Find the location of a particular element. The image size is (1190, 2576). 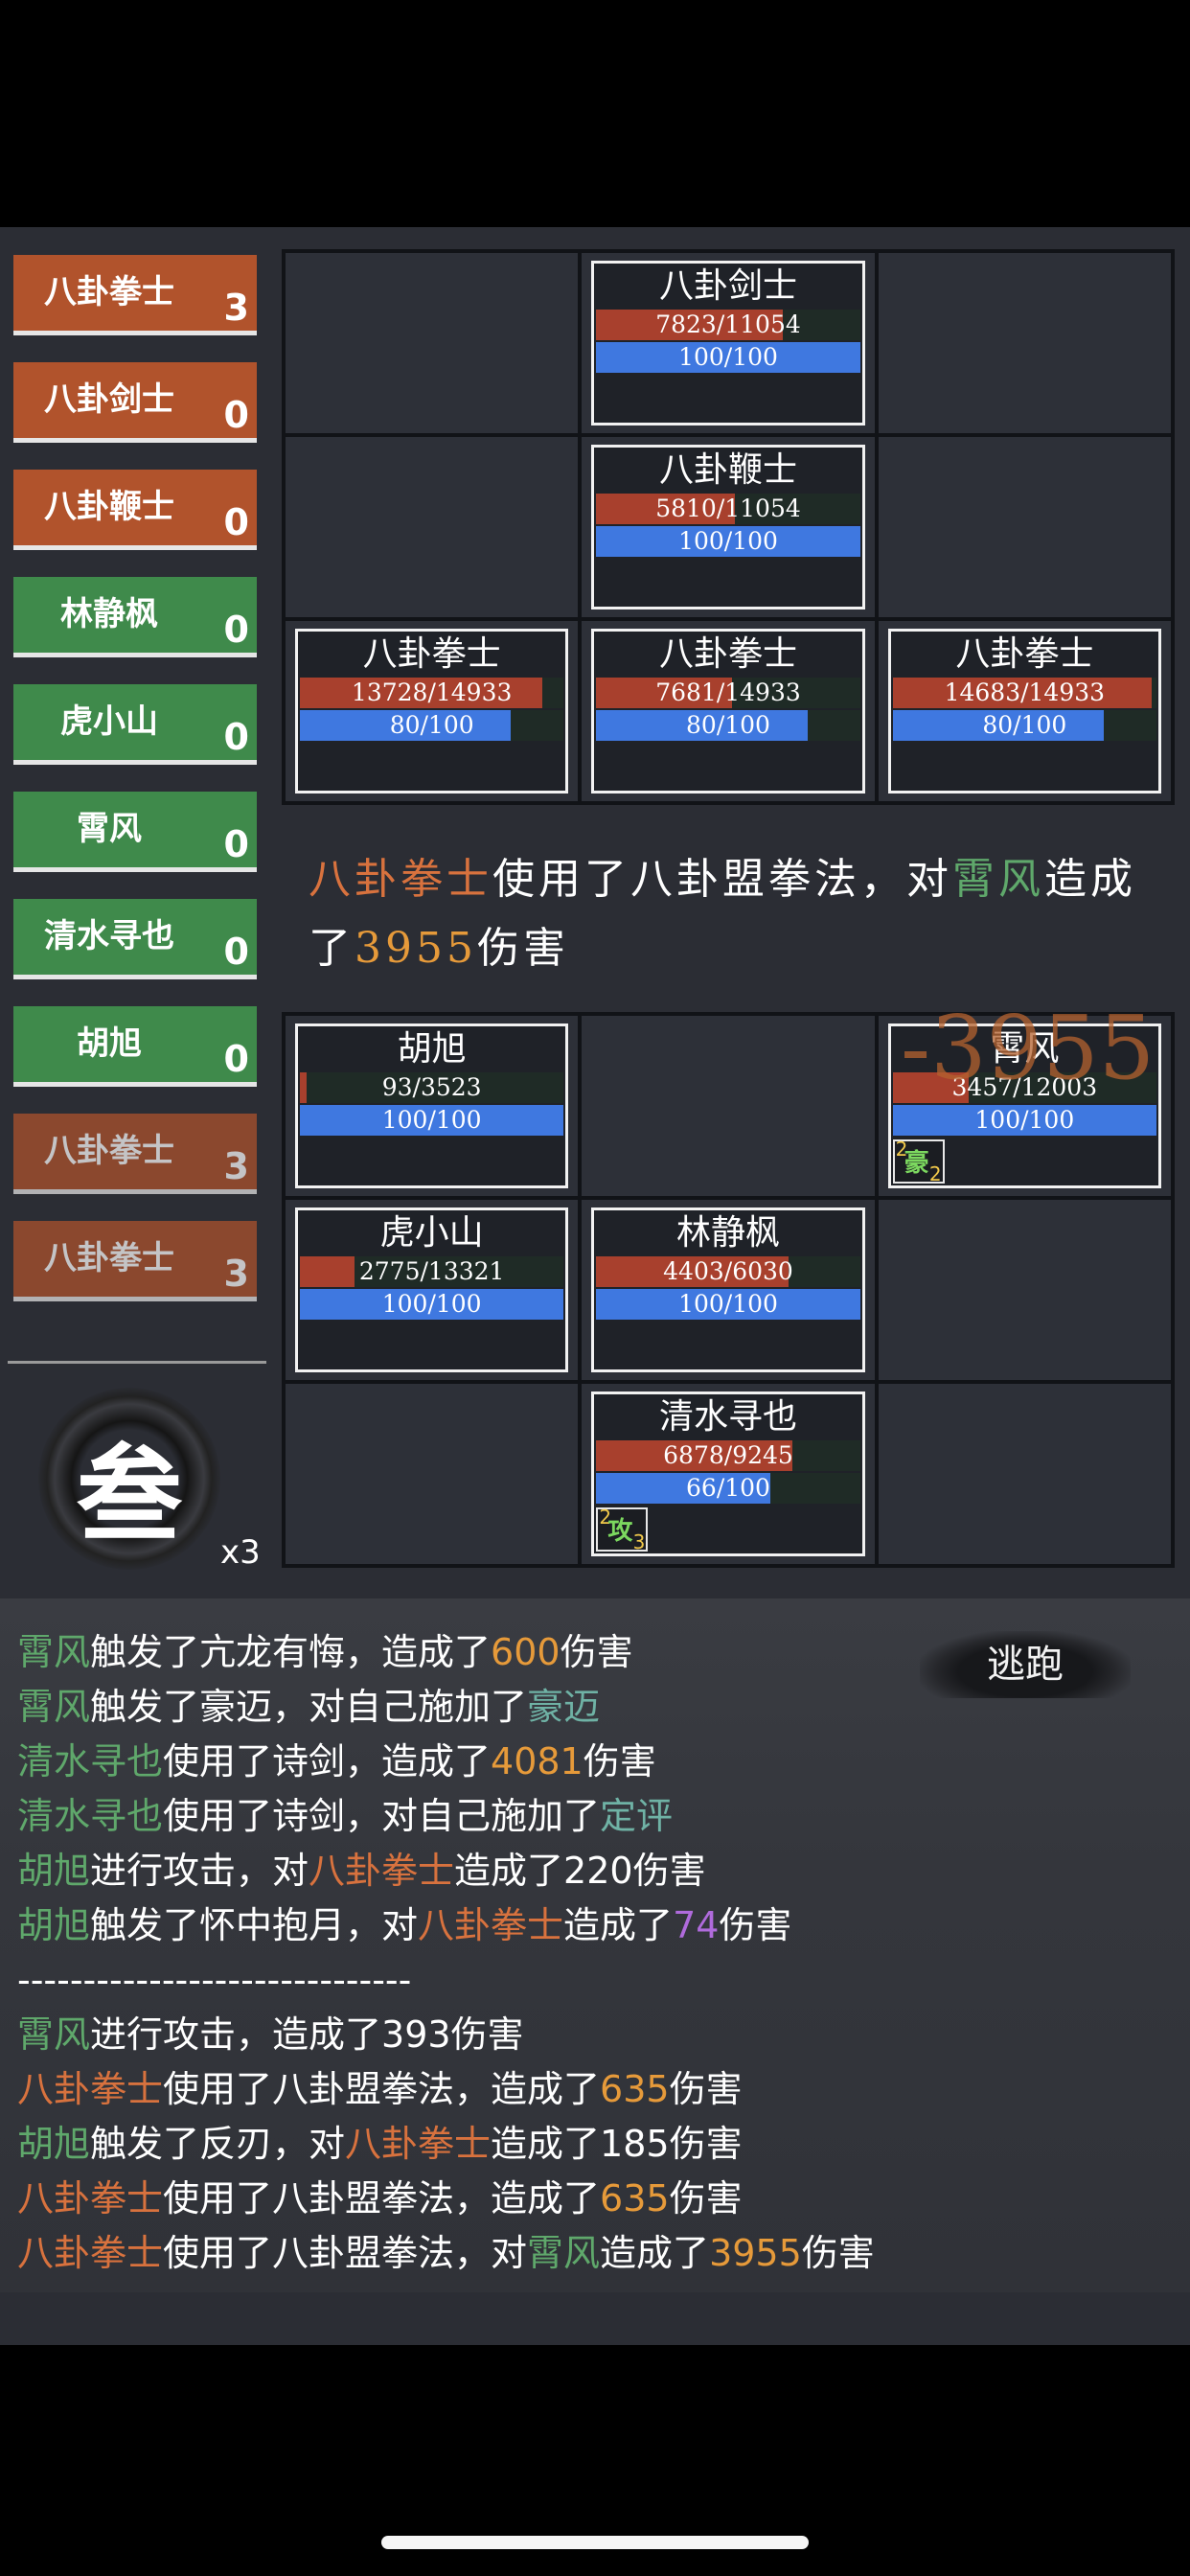

unit-card: 林静枫 4403/6030 100/100 is located at coordinates (728, 1290).